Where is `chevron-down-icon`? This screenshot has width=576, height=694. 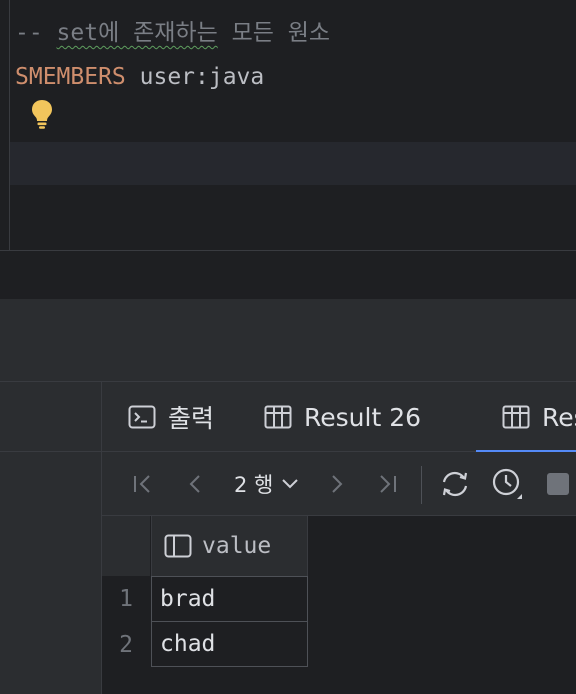 chevron-down-icon is located at coordinates (290, 484).